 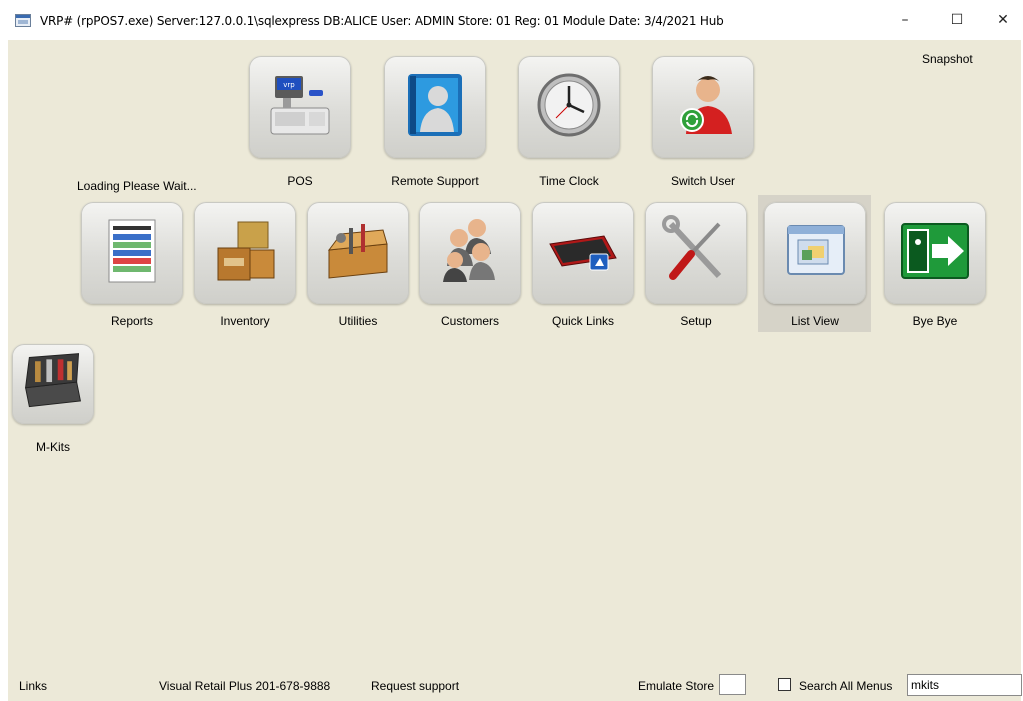 I want to click on reports-button, so click(x=132, y=253).